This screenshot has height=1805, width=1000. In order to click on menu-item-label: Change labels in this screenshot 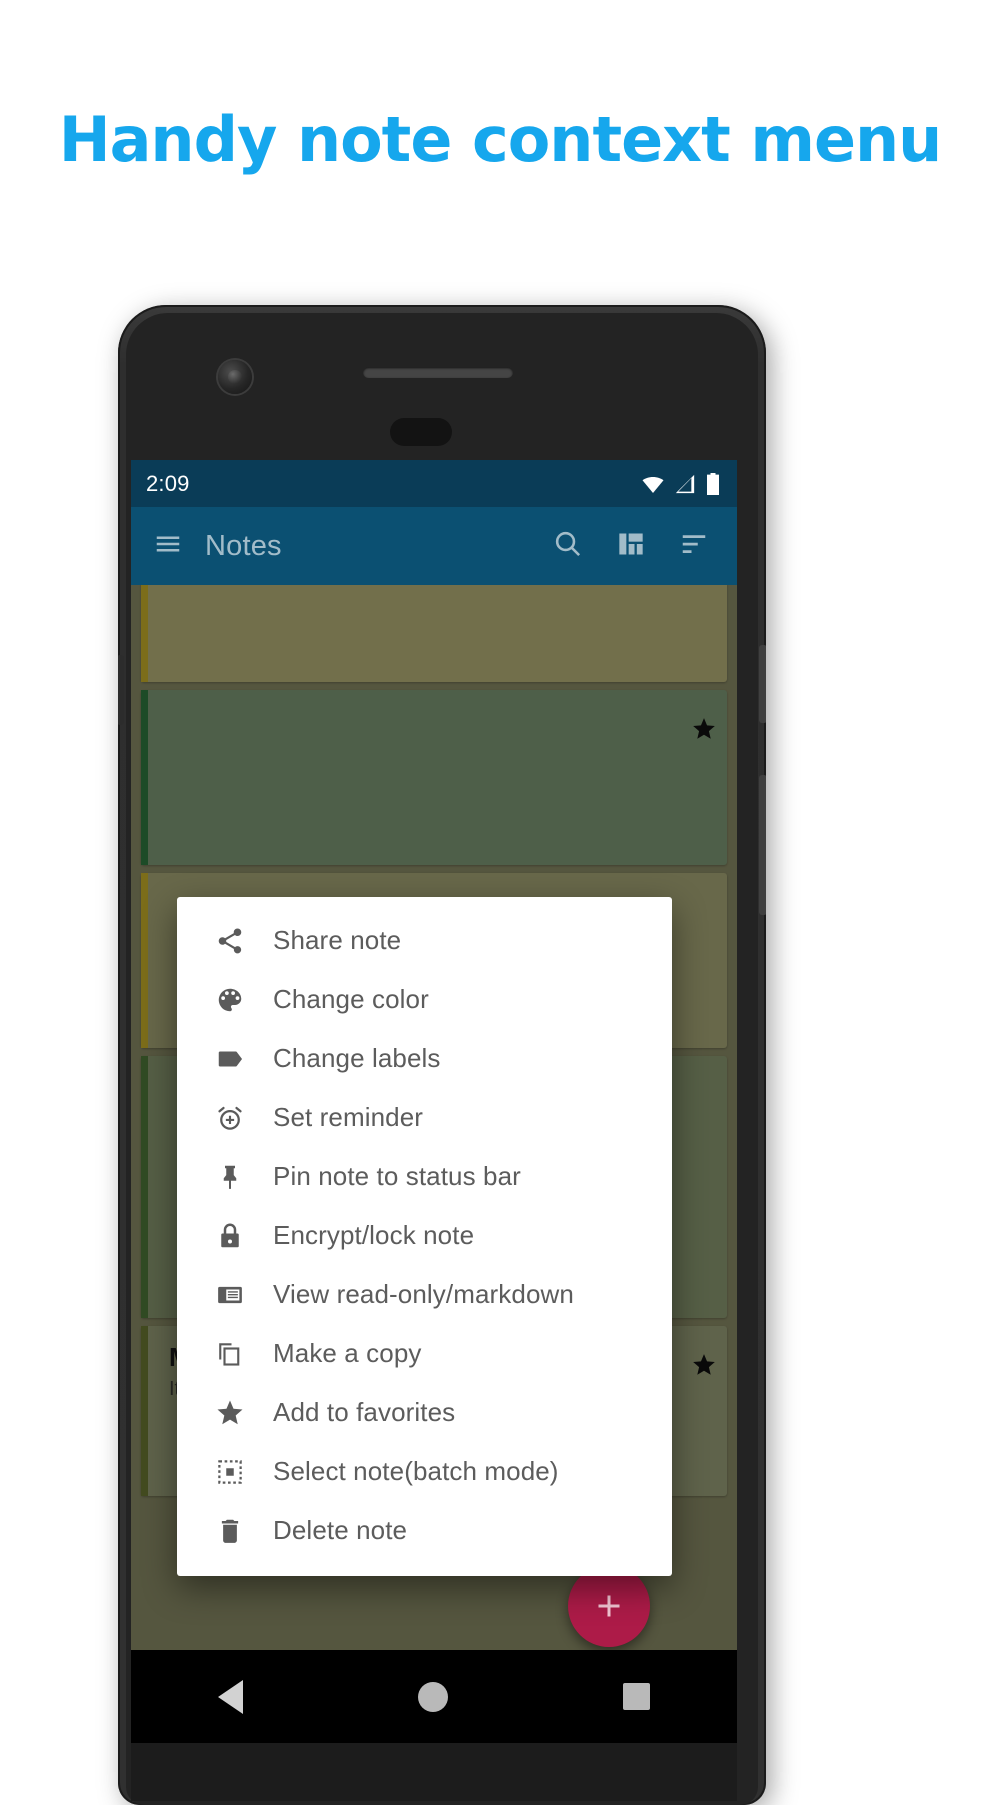, I will do `click(357, 1058)`.